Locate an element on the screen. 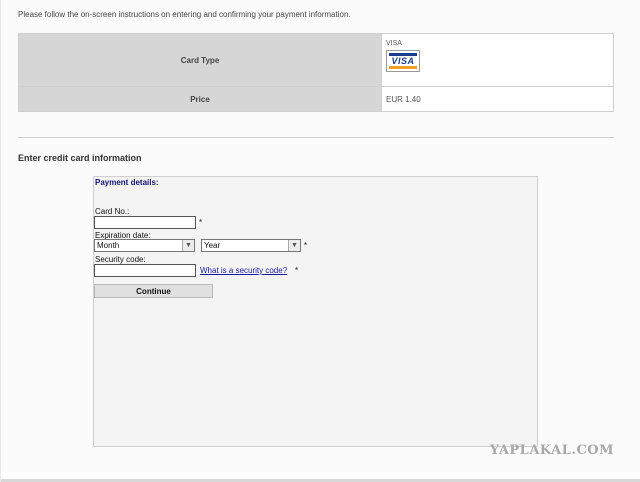  price-row: Price EUR 1.40 is located at coordinates (316, 99).